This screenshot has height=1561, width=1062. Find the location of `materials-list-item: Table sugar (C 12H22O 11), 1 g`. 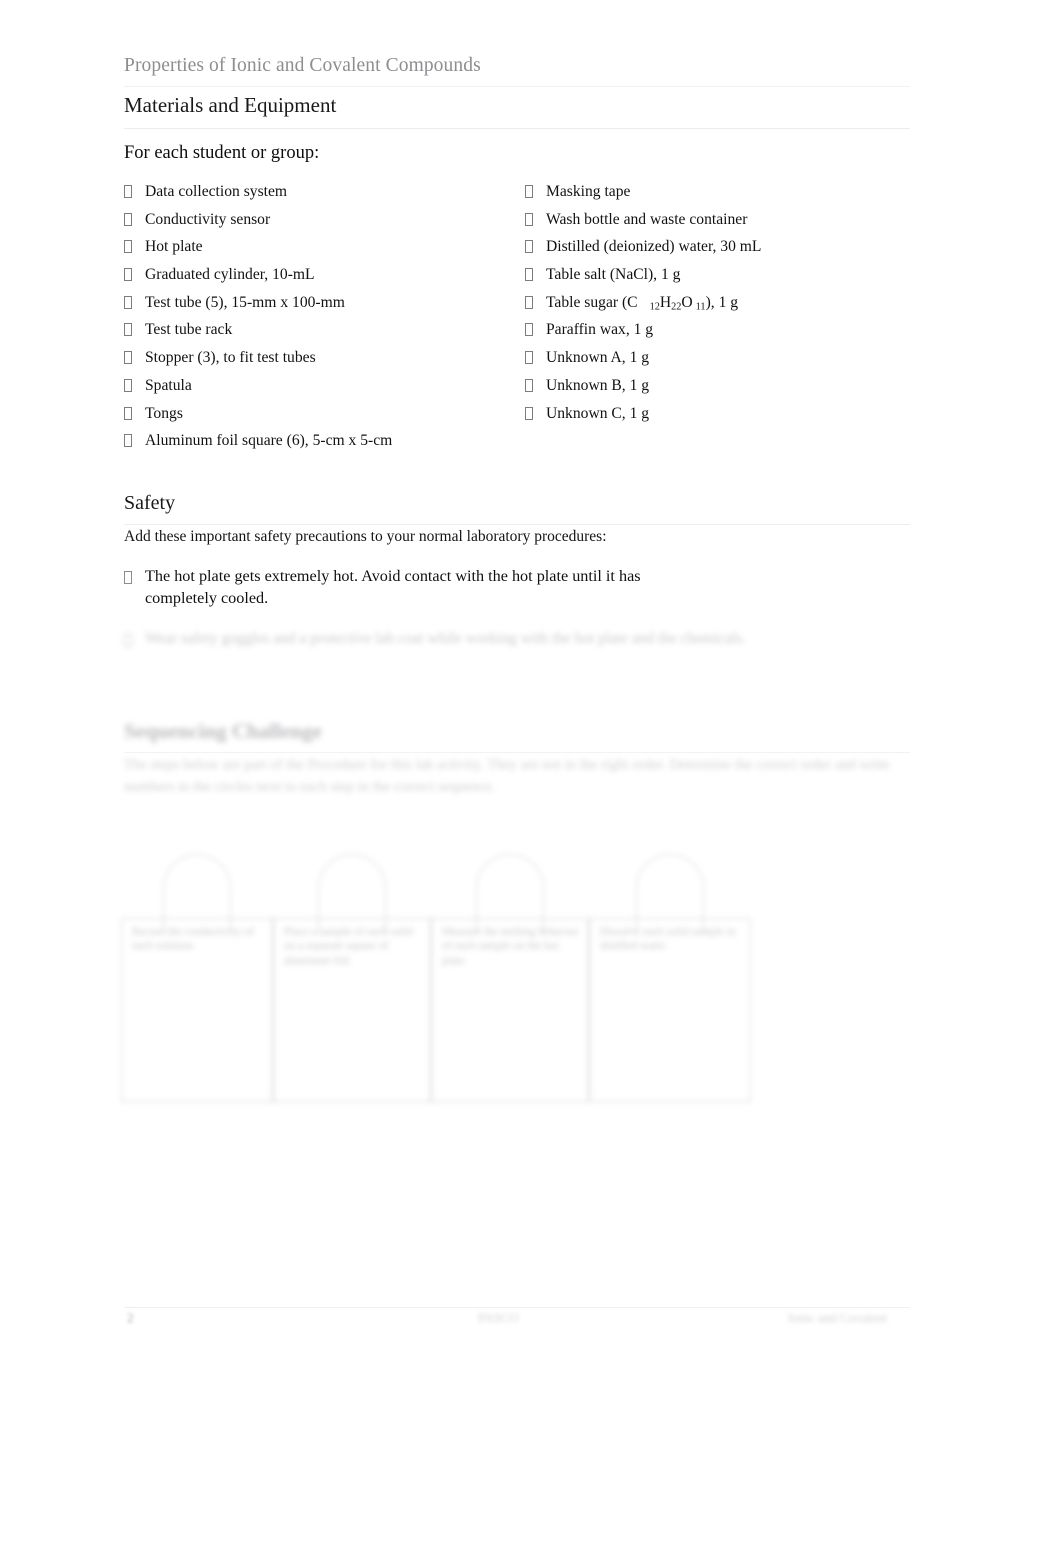

materials-list-item: Table sugar (C 12H22O 11), 1 g is located at coordinates (725, 303).